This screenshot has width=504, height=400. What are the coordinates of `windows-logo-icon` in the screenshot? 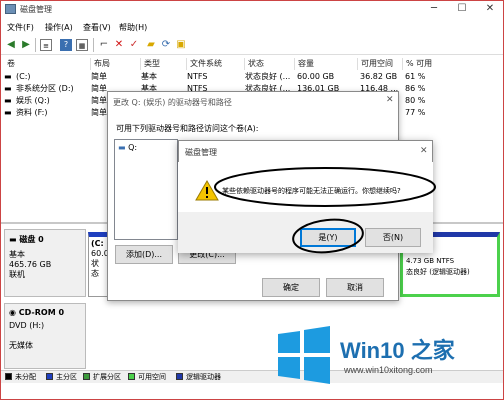 It's located at (304, 355).